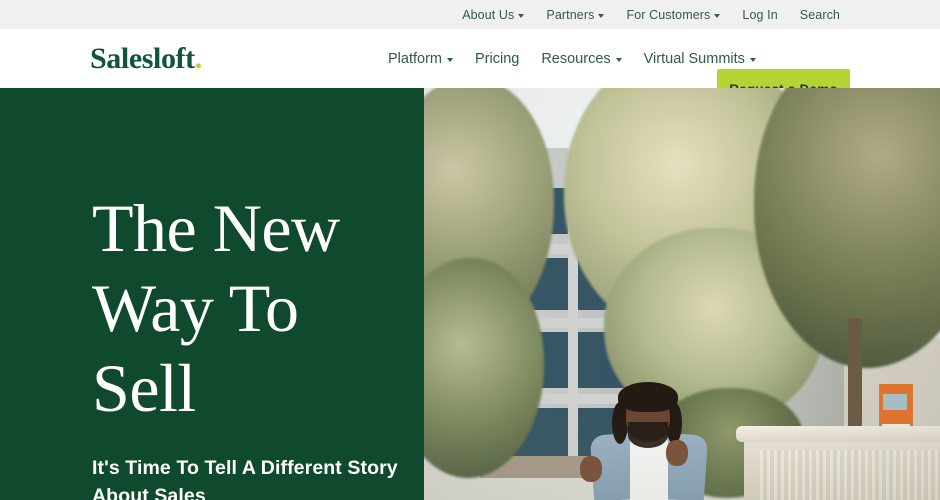 The image size is (940, 500). Describe the element at coordinates (415, 58) in the screenshot. I see `nav-item-label: Platform` at that location.